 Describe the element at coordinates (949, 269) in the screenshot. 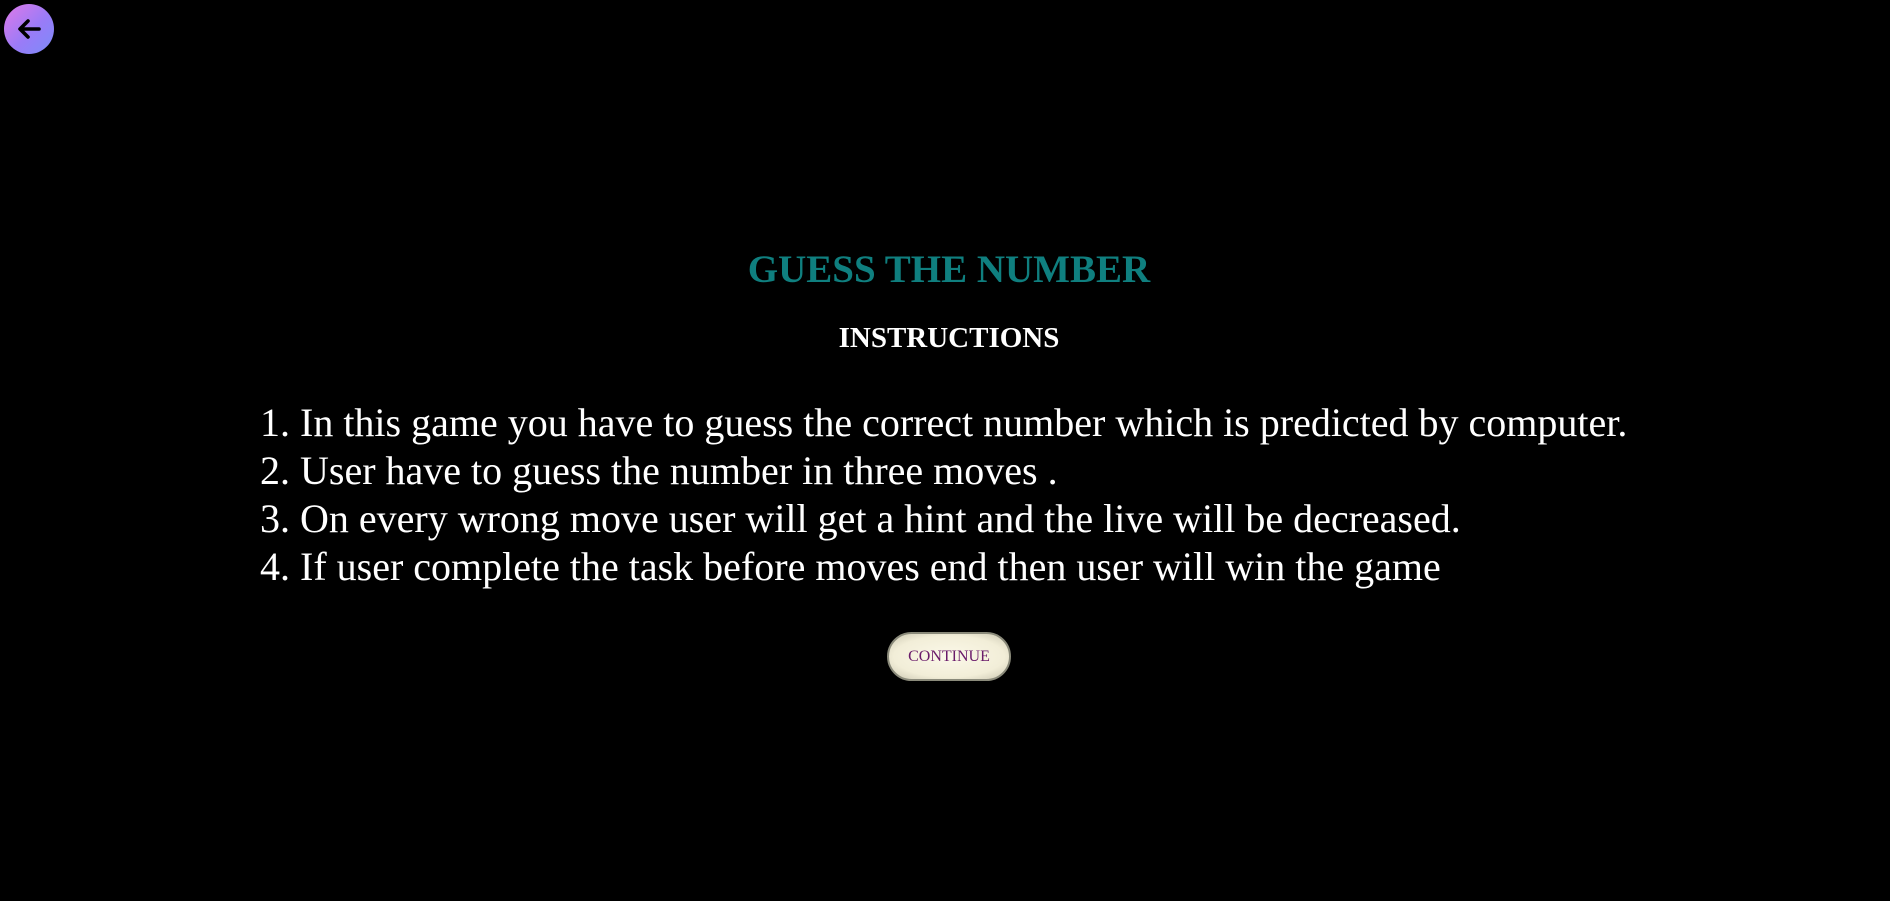

I see `game-title: GUESS THE NUMBER` at that location.